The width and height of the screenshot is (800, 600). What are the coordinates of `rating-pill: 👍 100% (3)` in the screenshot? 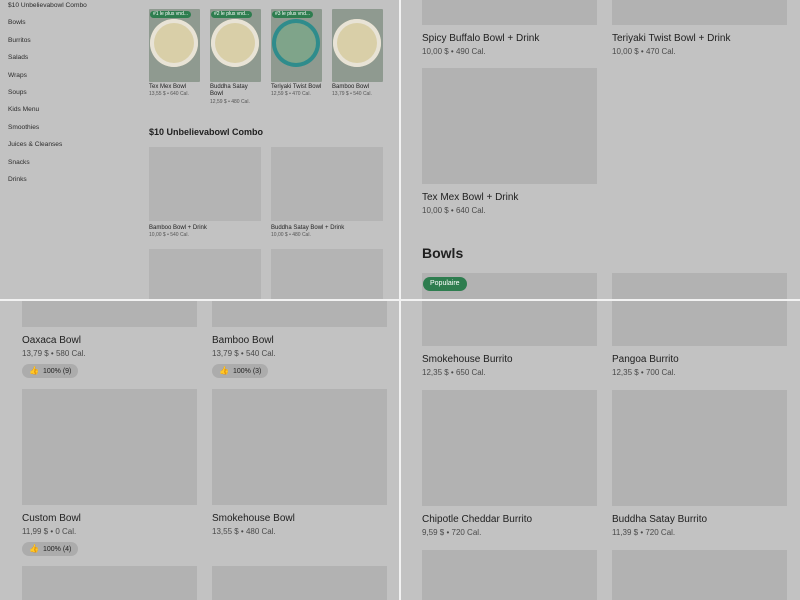 It's located at (240, 371).